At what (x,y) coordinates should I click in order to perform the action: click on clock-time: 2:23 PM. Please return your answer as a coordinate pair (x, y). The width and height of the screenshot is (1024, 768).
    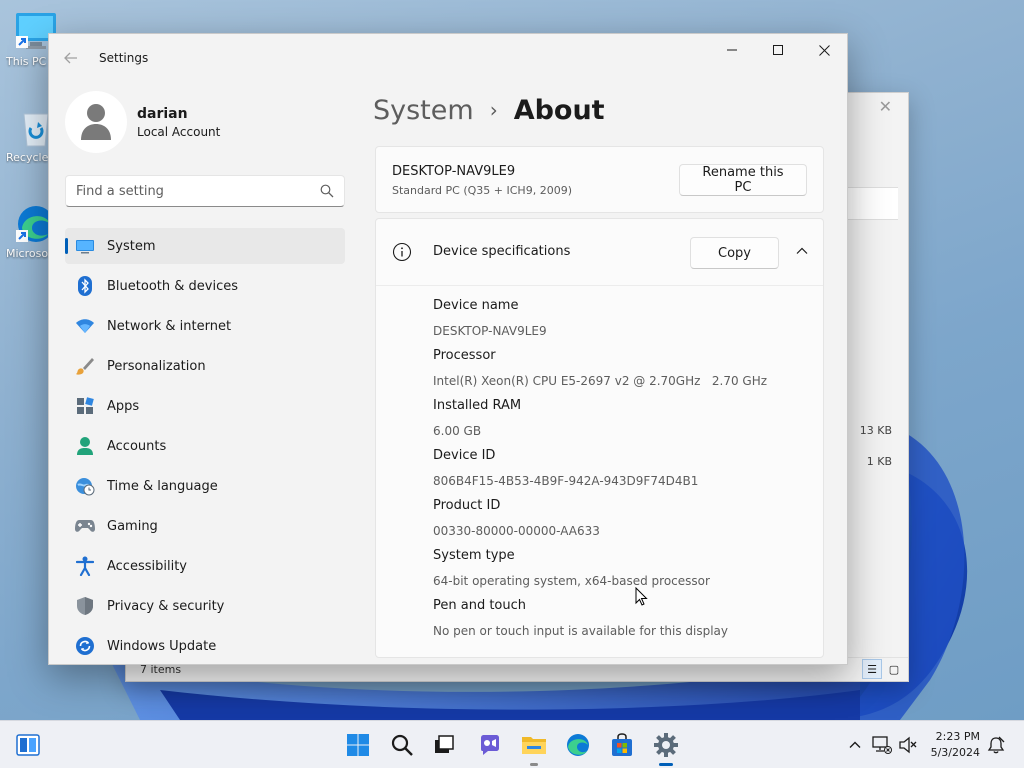
    Looking at the image, I should click on (957, 736).